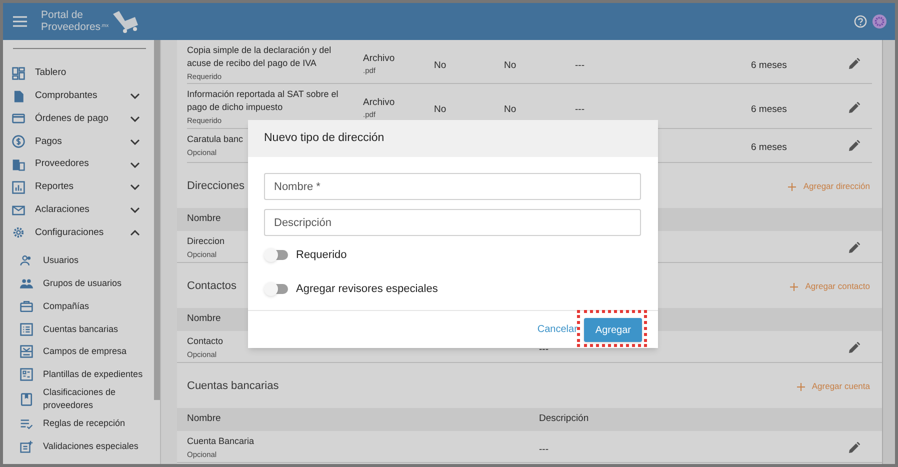 The height and width of the screenshot is (467, 898). I want to click on sidebar-item: Aclaraciones, so click(78, 210).